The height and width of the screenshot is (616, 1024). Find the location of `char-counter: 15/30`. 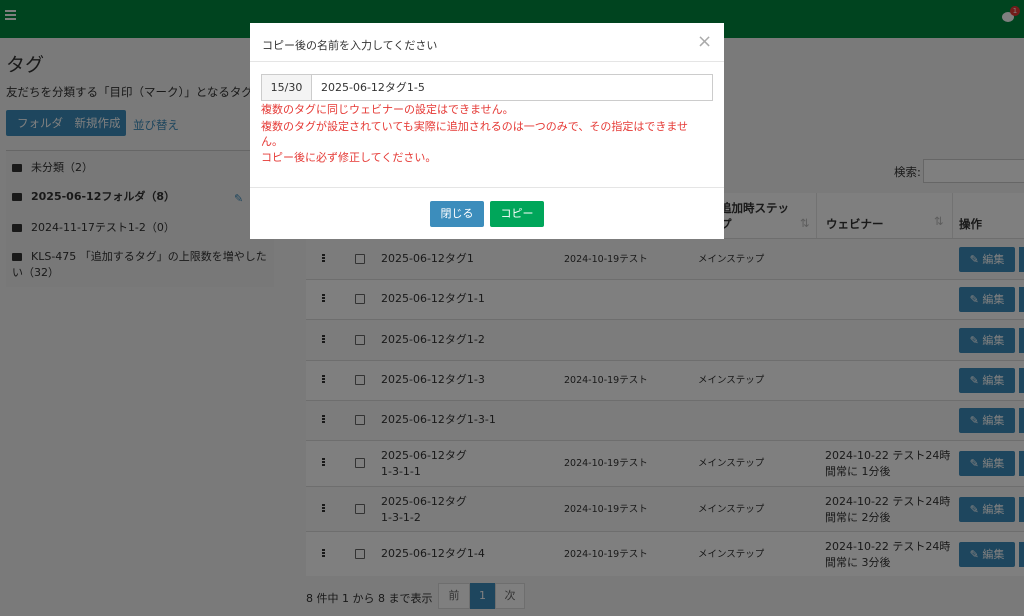

char-counter: 15/30 is located at coordinates (287, 87).